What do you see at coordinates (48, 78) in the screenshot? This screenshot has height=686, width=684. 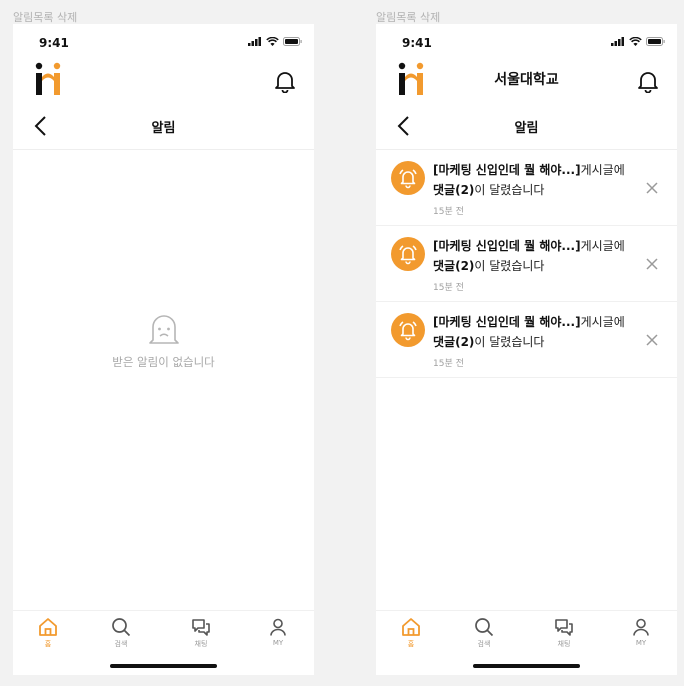 I see `logo-icon` at bounding box center [48, 78].